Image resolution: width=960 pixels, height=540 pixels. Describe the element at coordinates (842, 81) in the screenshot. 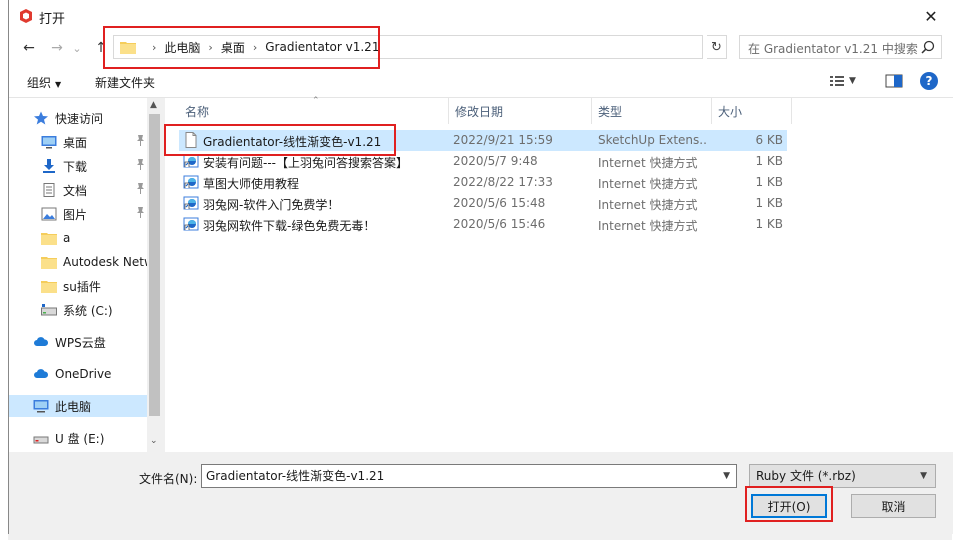

I see `change-view-button: ▼` at that location.